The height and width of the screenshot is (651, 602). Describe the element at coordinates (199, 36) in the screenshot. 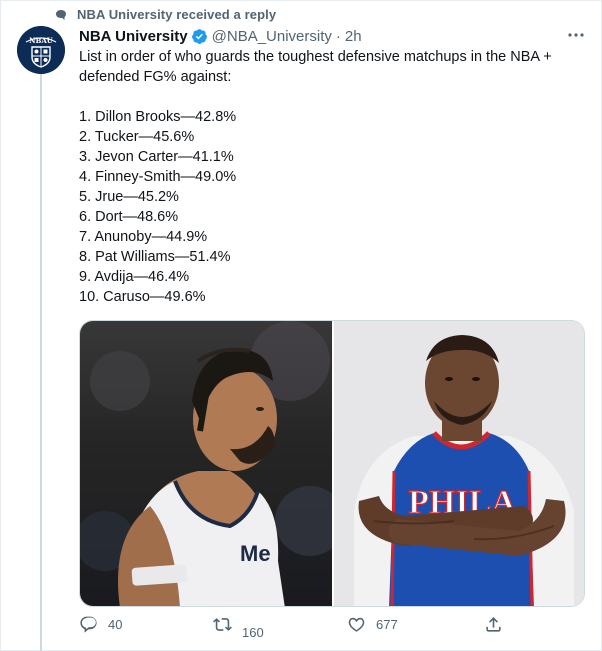

I see `verified-badge-icon` at that location.